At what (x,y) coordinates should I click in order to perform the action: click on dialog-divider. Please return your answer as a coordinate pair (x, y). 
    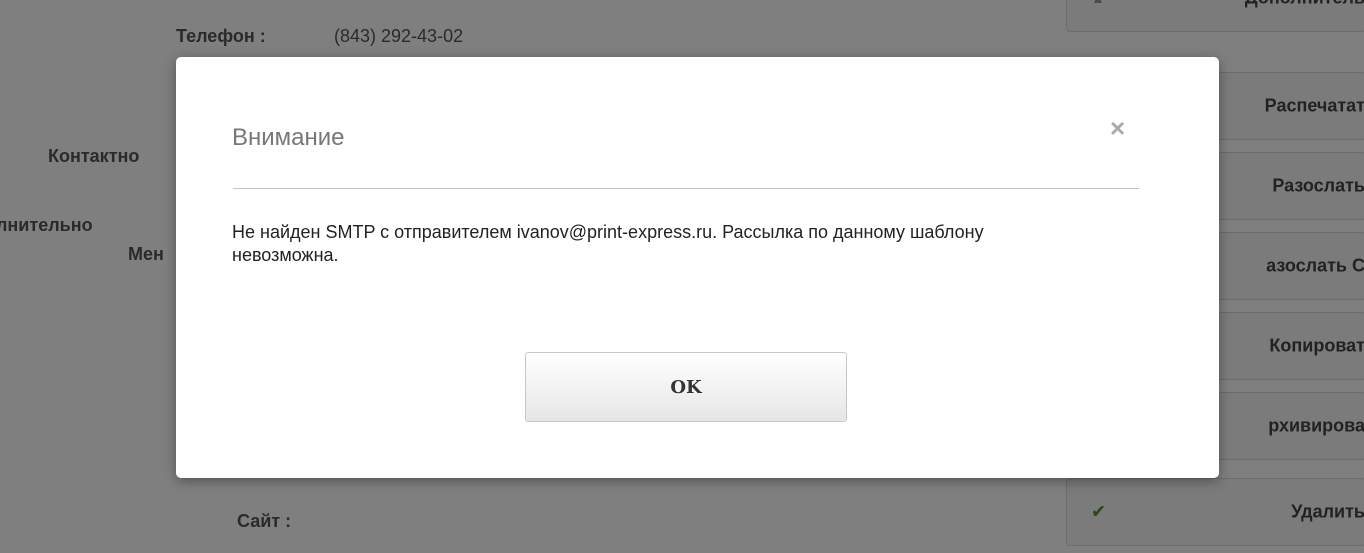
    Looking at the image, I should click on (686, 188).